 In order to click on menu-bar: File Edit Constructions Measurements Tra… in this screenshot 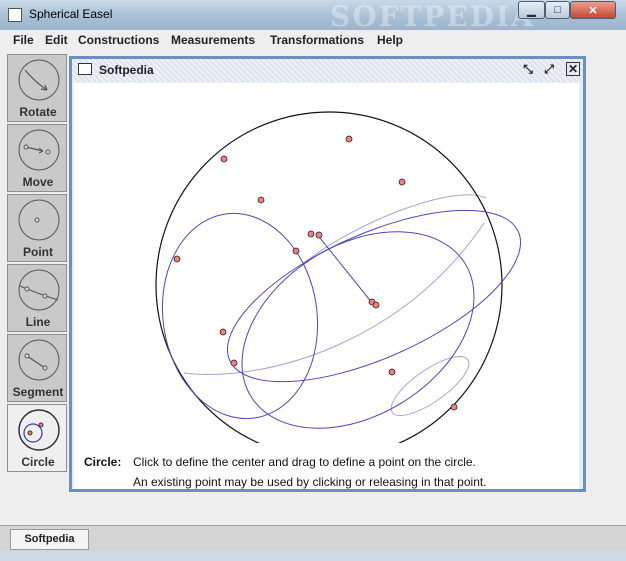, I will do `click(313, 41)`.